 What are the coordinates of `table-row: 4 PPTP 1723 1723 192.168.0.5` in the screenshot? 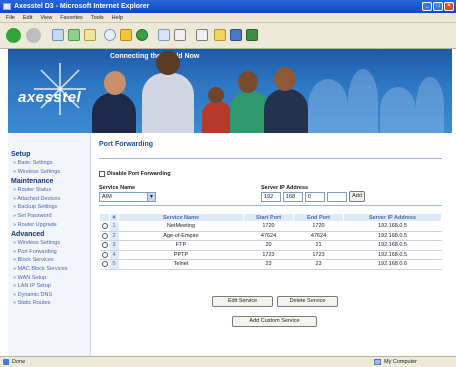 It's located at (270, 255).